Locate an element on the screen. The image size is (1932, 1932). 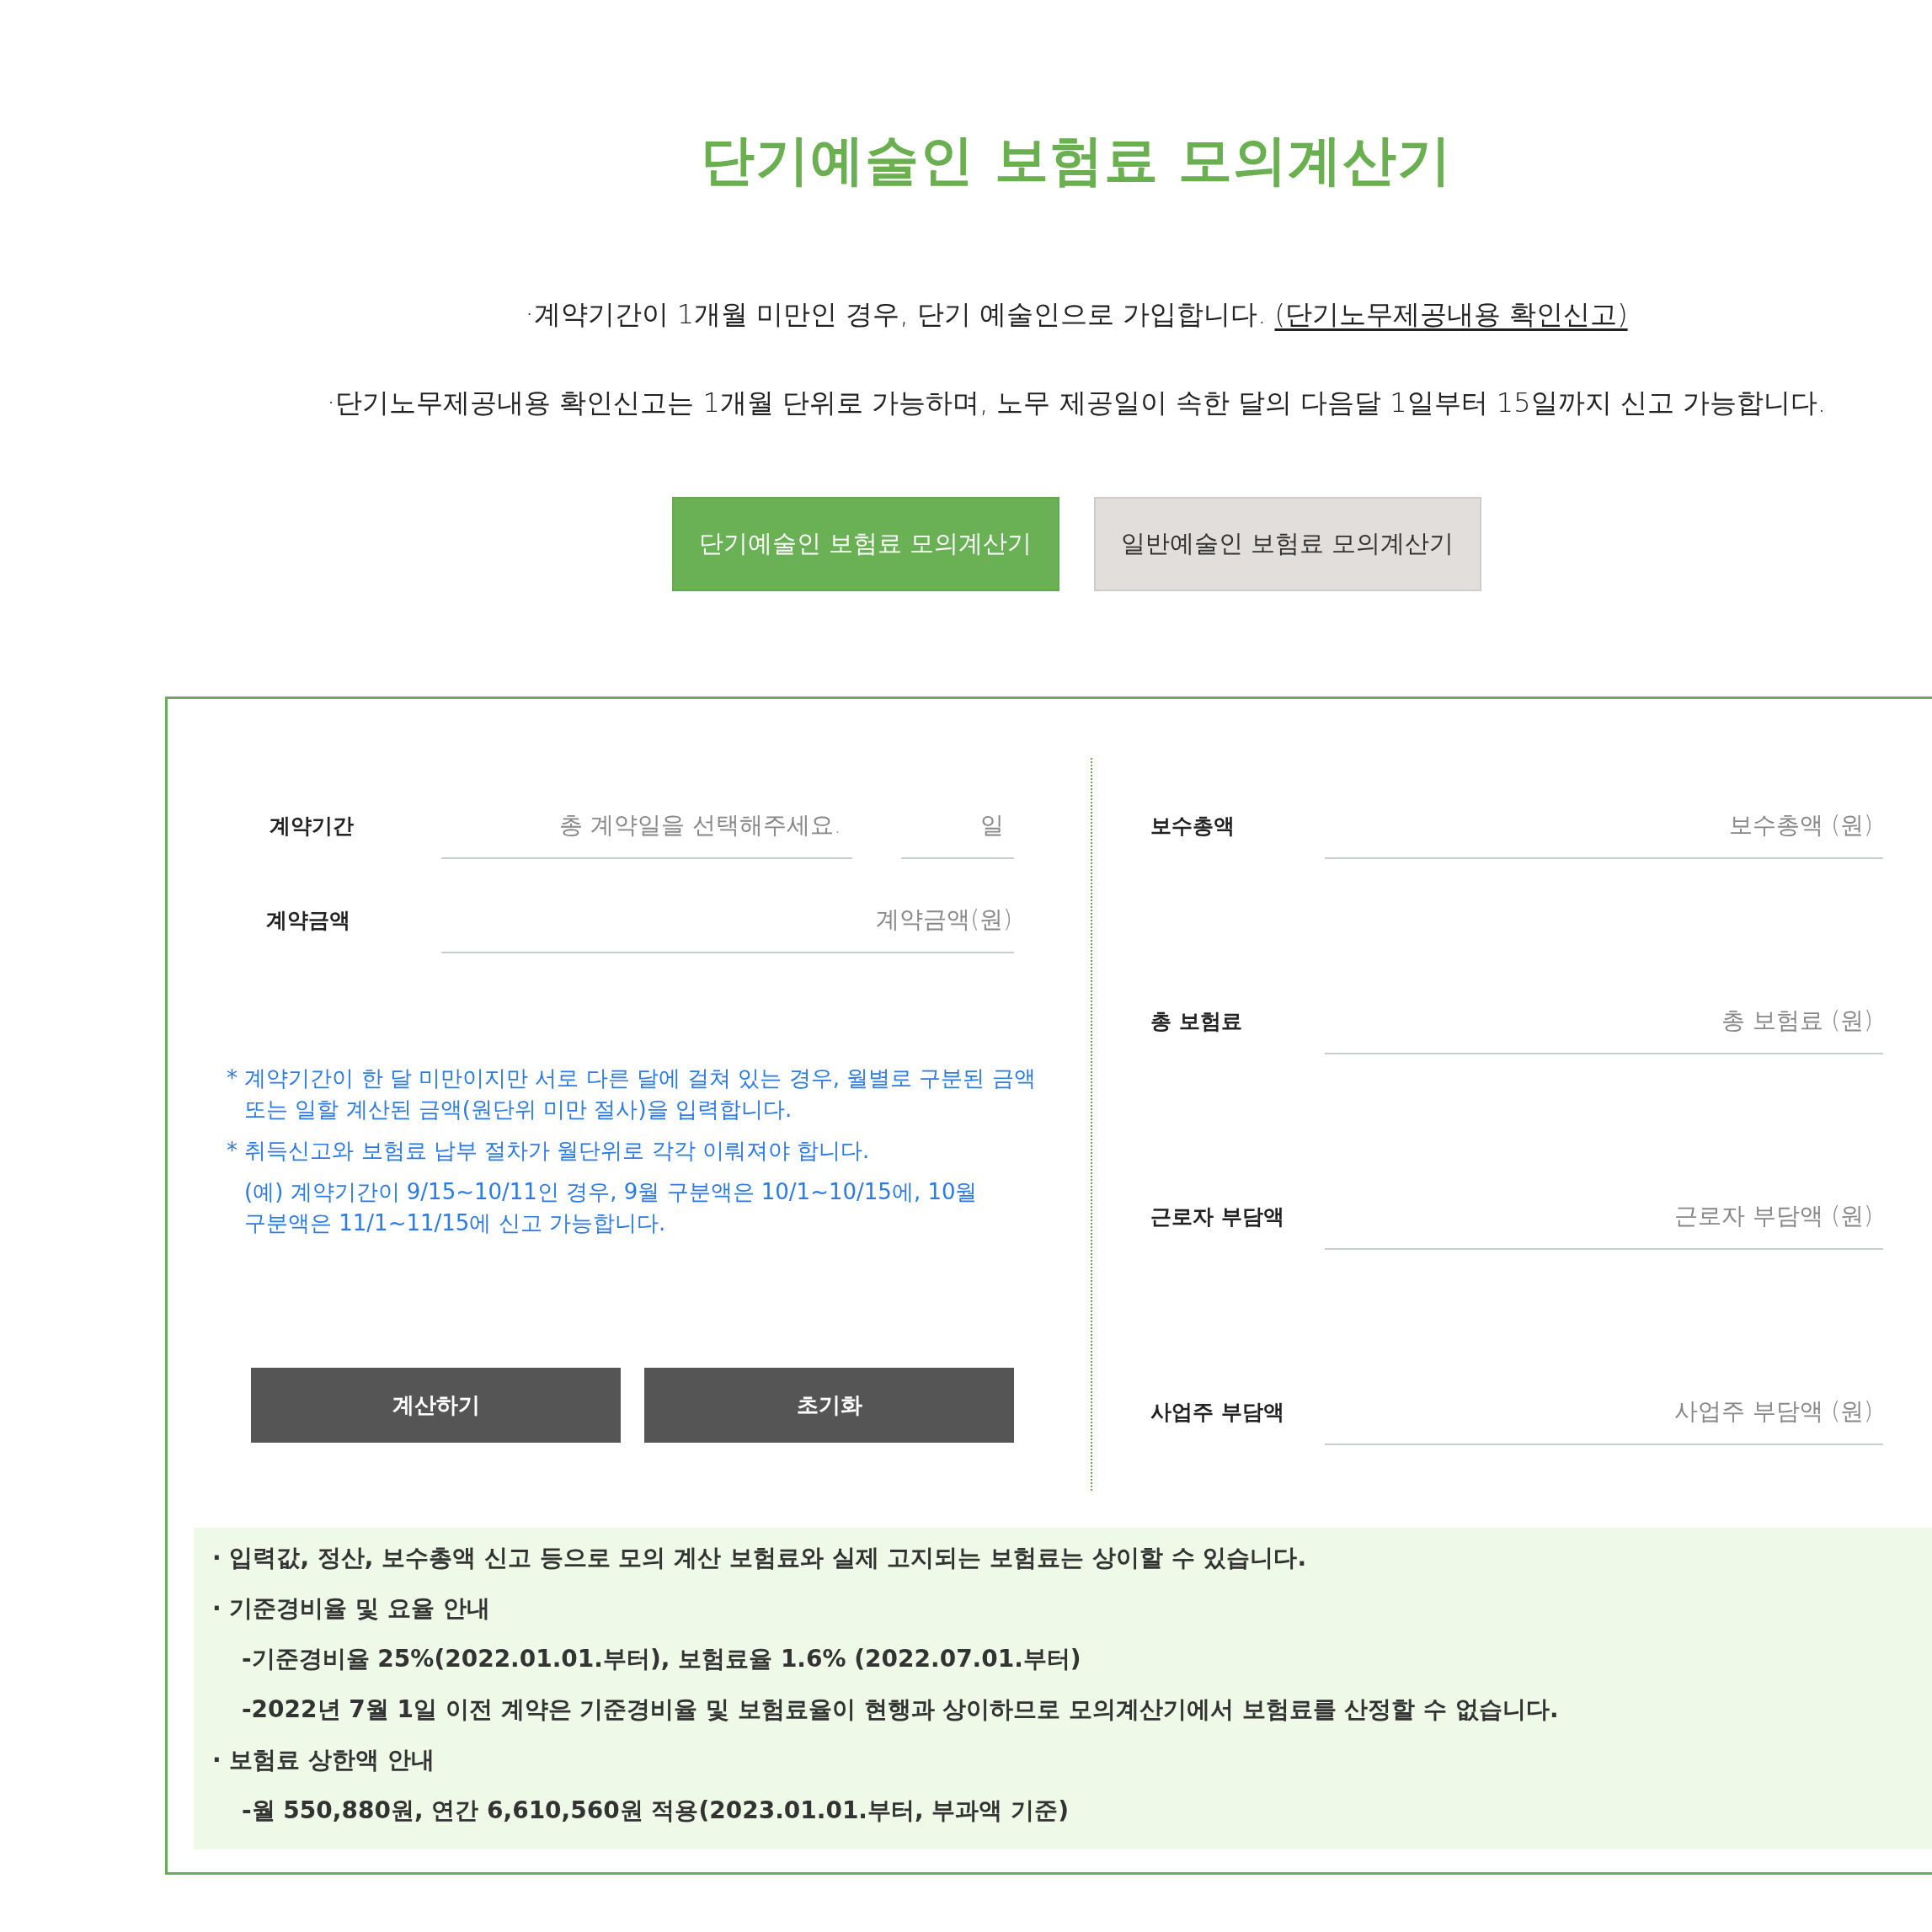
input-field: 총 보험료 (원) is located at coordinates (1604, 1020).